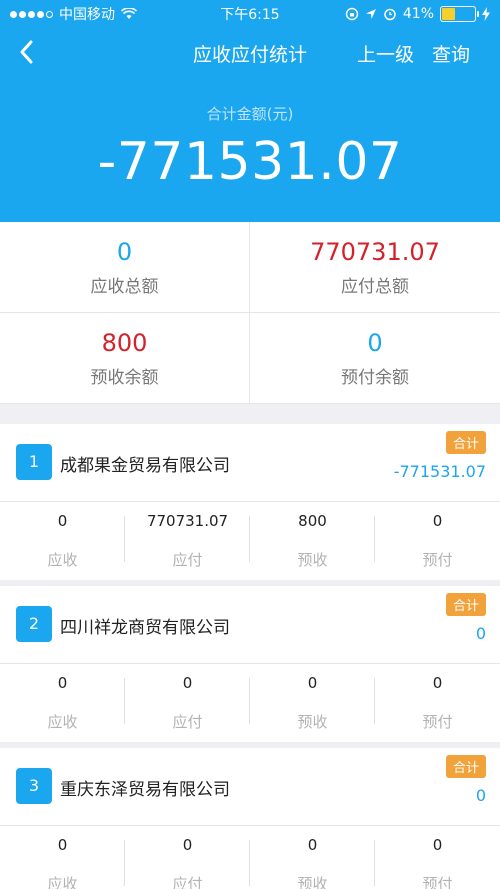 The image size is (500, 889). What do you see at coordinates (187, 541) in the screenshot?
I see `stat-payable: 770731.07 应付` at bounding box center [187, 541].